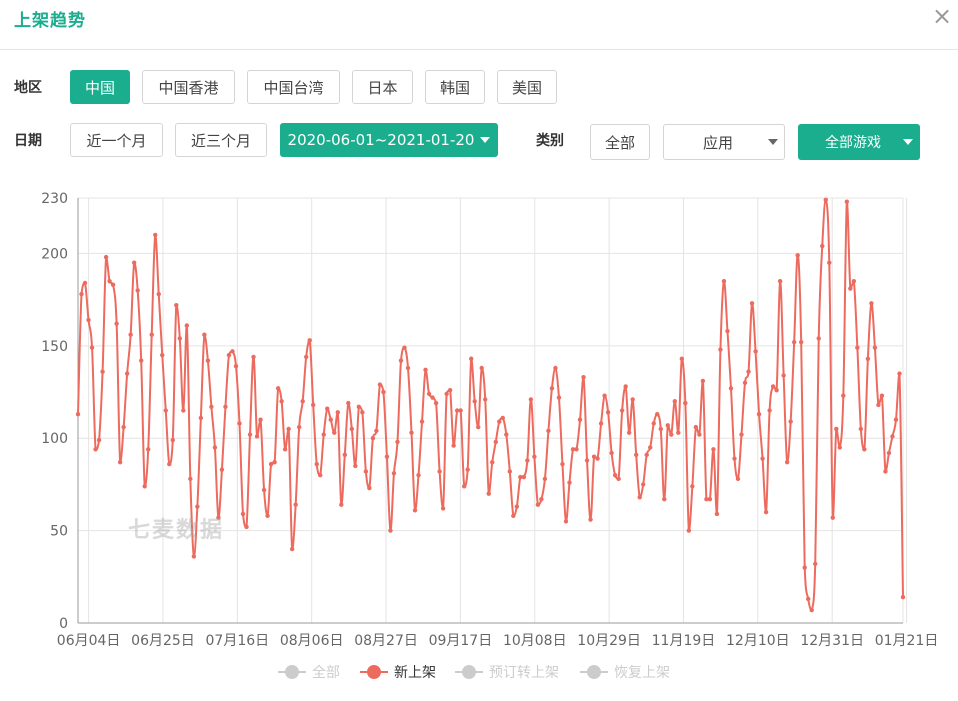 This screenshot has width=958, height=701. Describe the element at coordinates (238, 641) in the screenshot. I see `x-tick-label: 07月16日` at that location.